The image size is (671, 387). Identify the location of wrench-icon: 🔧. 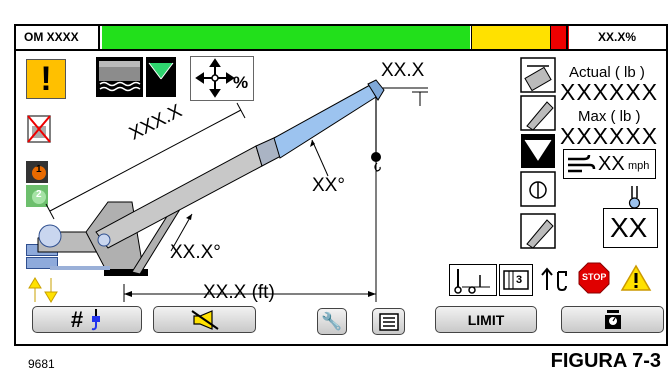
(332, 321).